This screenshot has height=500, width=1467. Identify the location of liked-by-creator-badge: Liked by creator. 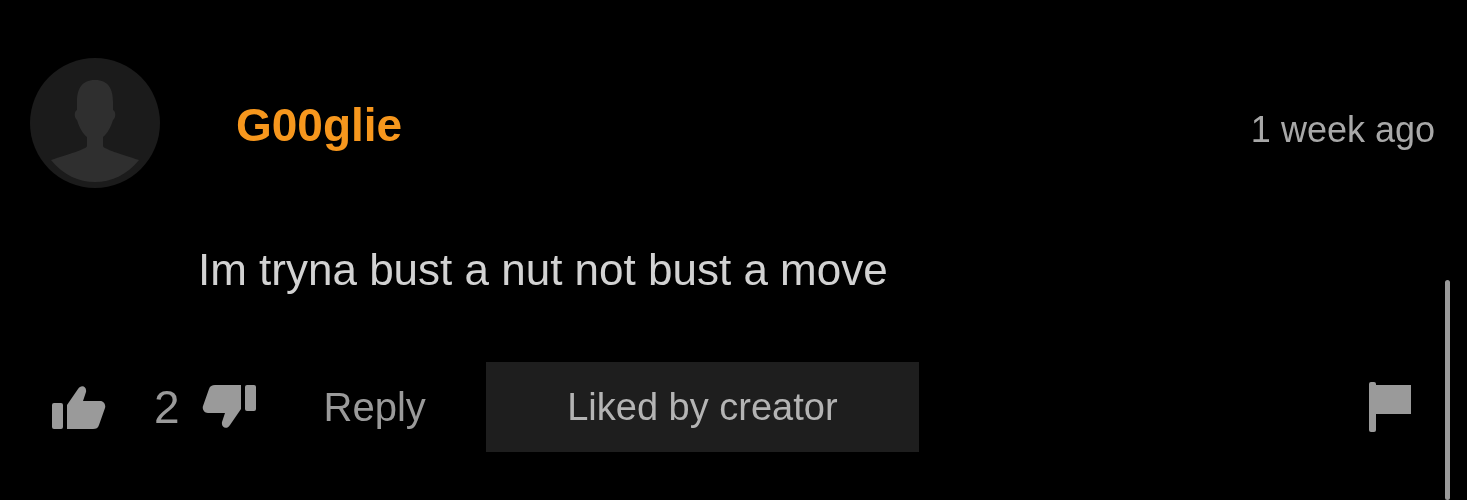
(702, 407).